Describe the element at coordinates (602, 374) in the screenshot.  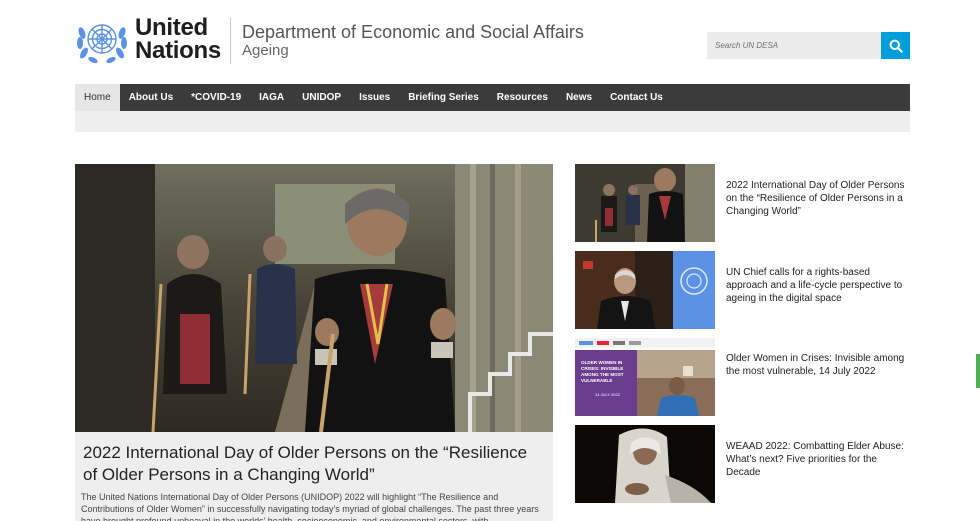
I see `svg-text: AMONG THE MOST` at that location.